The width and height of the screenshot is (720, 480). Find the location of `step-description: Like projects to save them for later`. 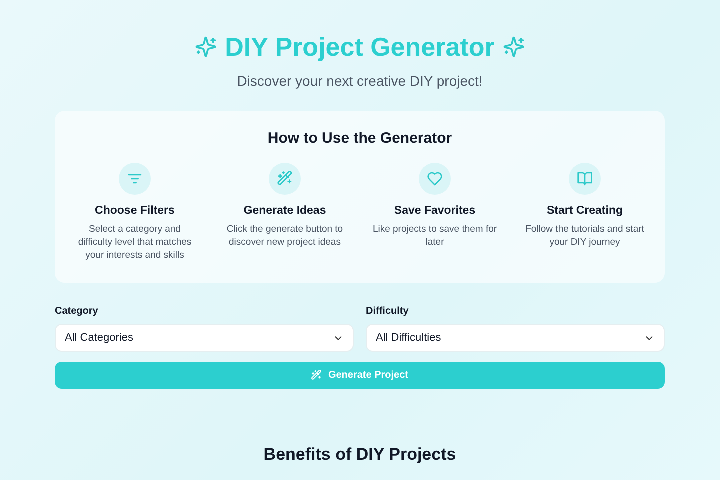

step-description: Like projects to save them for later is located at coordinates (435, 236).